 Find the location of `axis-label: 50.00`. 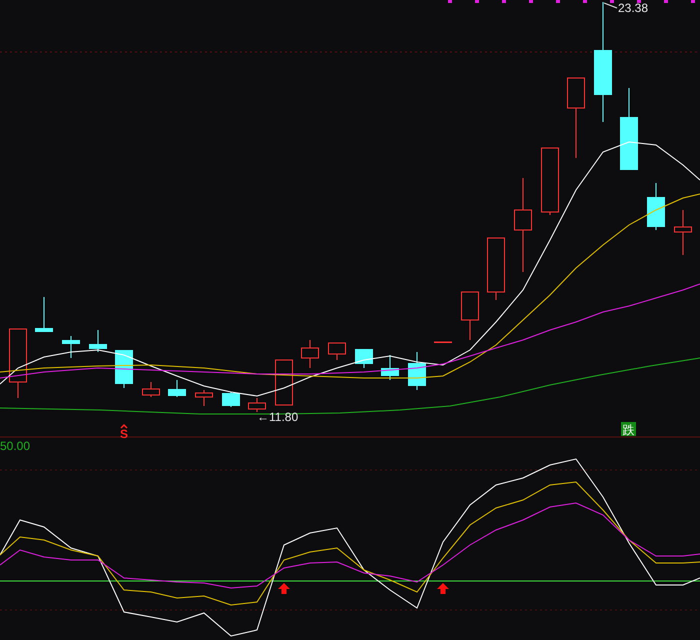

axis-label: 50.00 is located at coordinates (15, 446).